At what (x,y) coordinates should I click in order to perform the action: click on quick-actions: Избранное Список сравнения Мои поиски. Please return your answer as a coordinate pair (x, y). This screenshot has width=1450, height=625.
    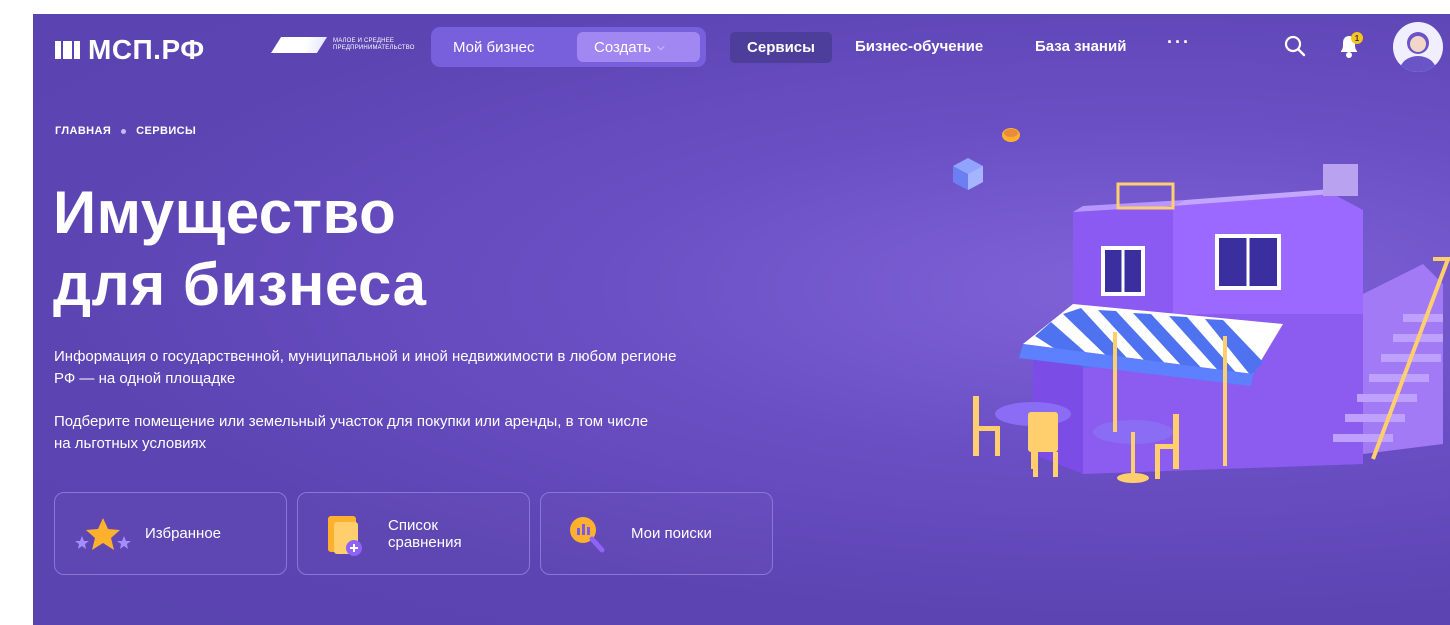
    Looking at the image, I should click on (413, 533).